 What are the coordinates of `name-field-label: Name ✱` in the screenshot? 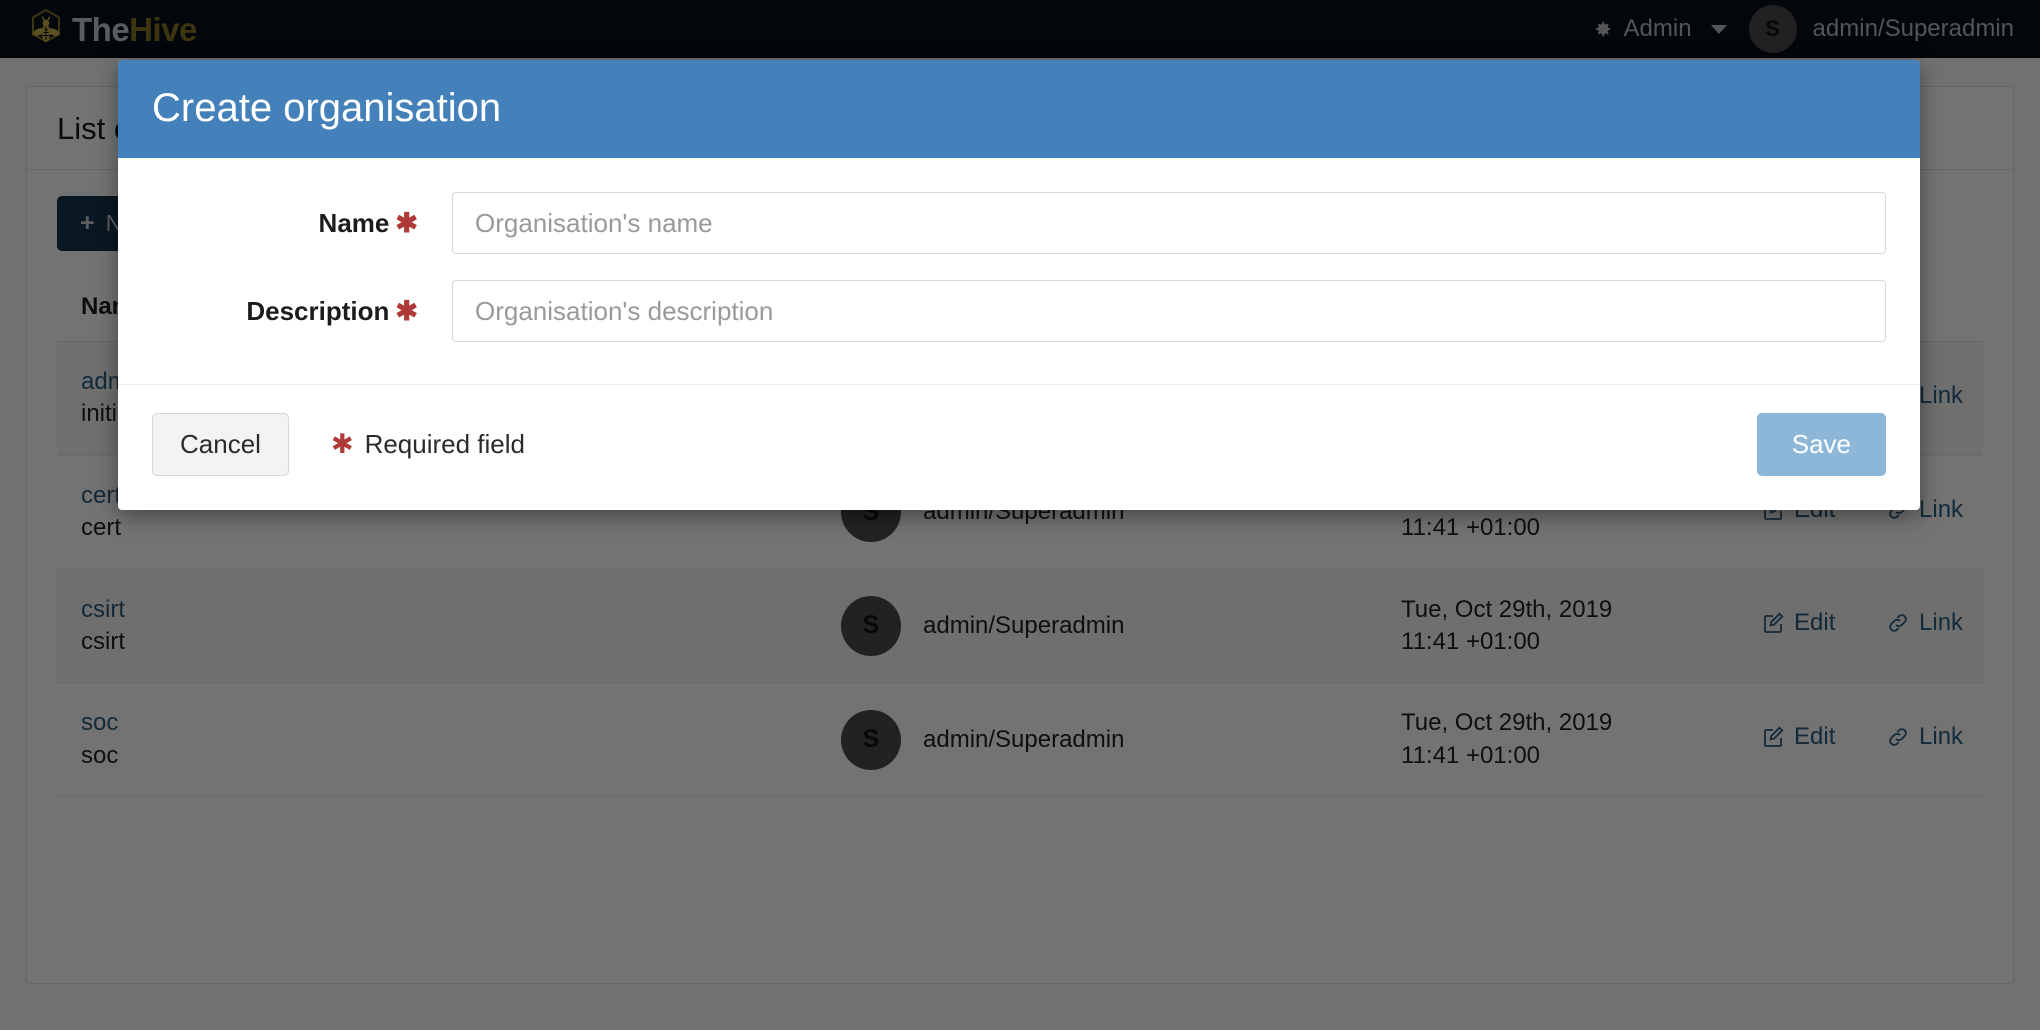 It's located at (302, 223).